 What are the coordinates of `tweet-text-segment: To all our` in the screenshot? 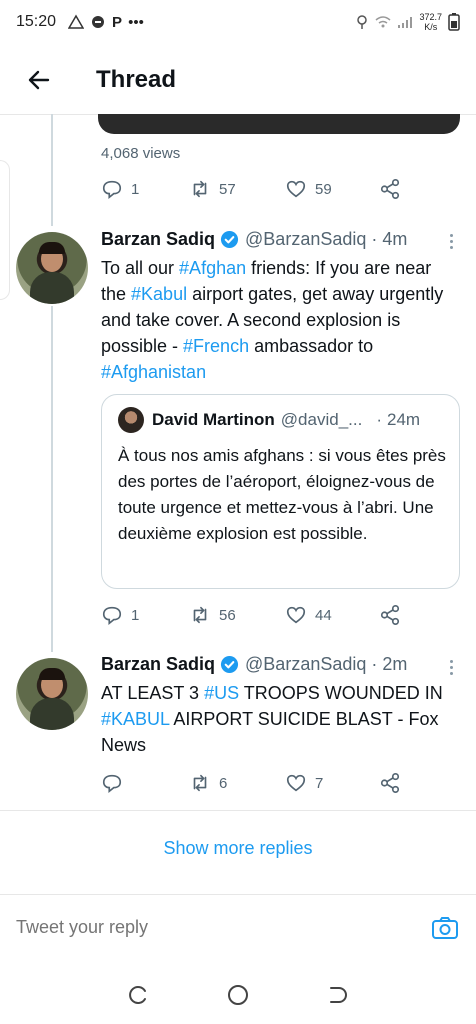 It's located at (140, 268).